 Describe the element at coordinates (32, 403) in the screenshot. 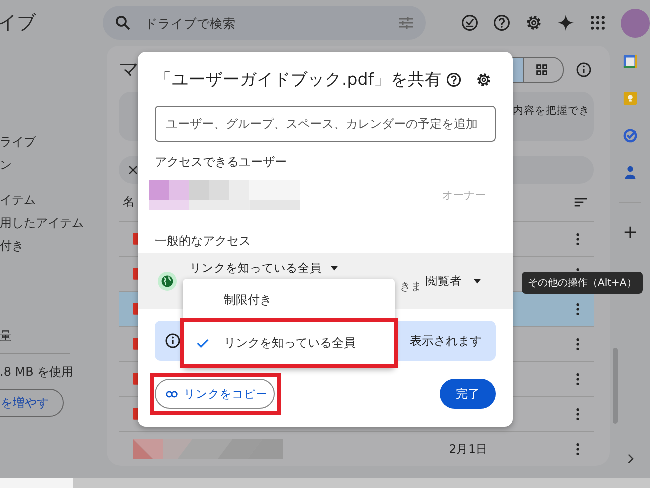

I see `get-storage-button: を増やす` at that location.